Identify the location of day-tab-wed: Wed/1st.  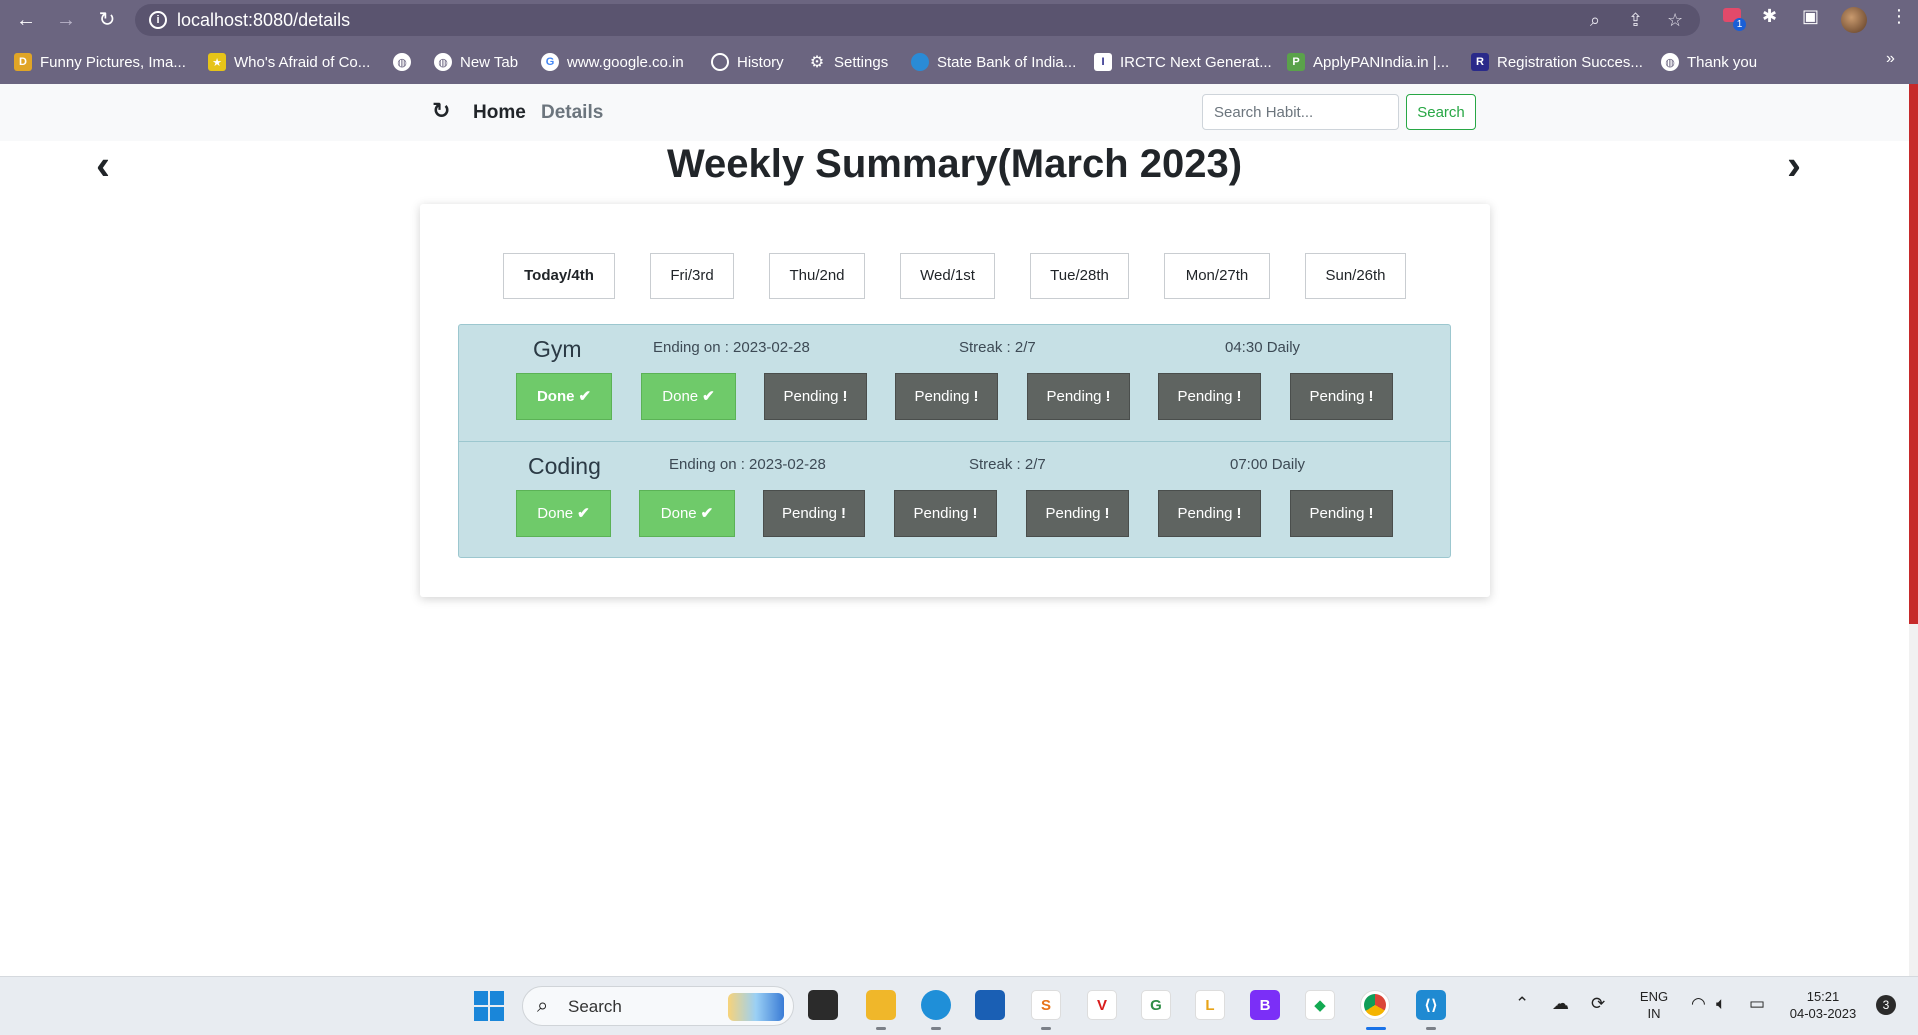
(947, 276).